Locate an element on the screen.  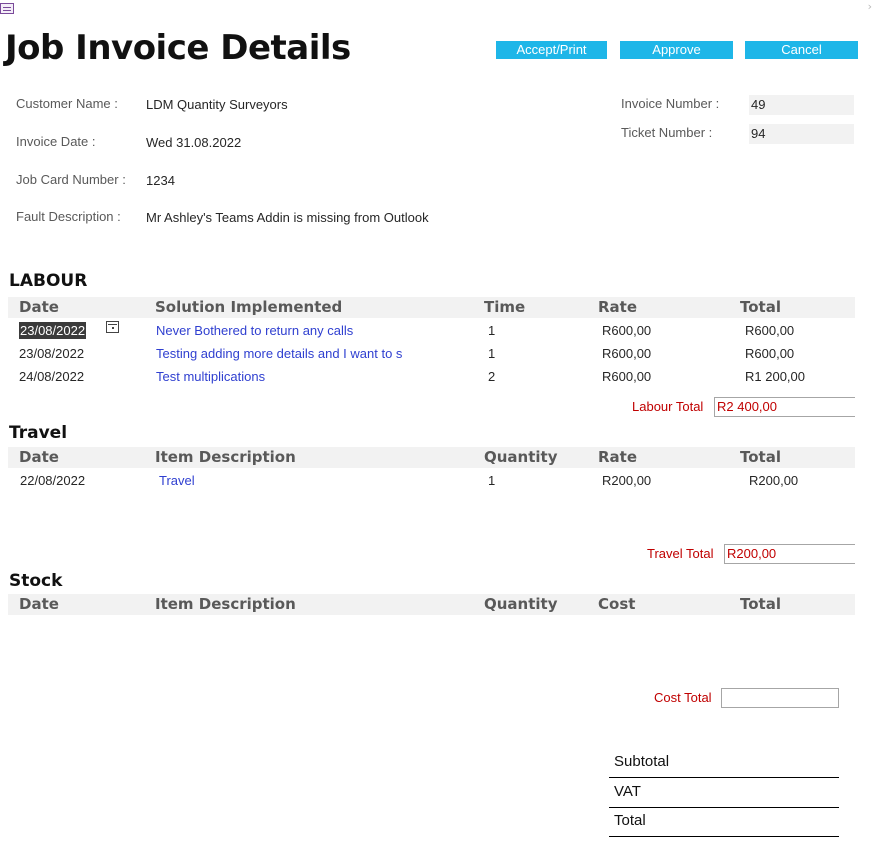
labour-total-field: R2 400,00 is located at coordinates (784, 407).